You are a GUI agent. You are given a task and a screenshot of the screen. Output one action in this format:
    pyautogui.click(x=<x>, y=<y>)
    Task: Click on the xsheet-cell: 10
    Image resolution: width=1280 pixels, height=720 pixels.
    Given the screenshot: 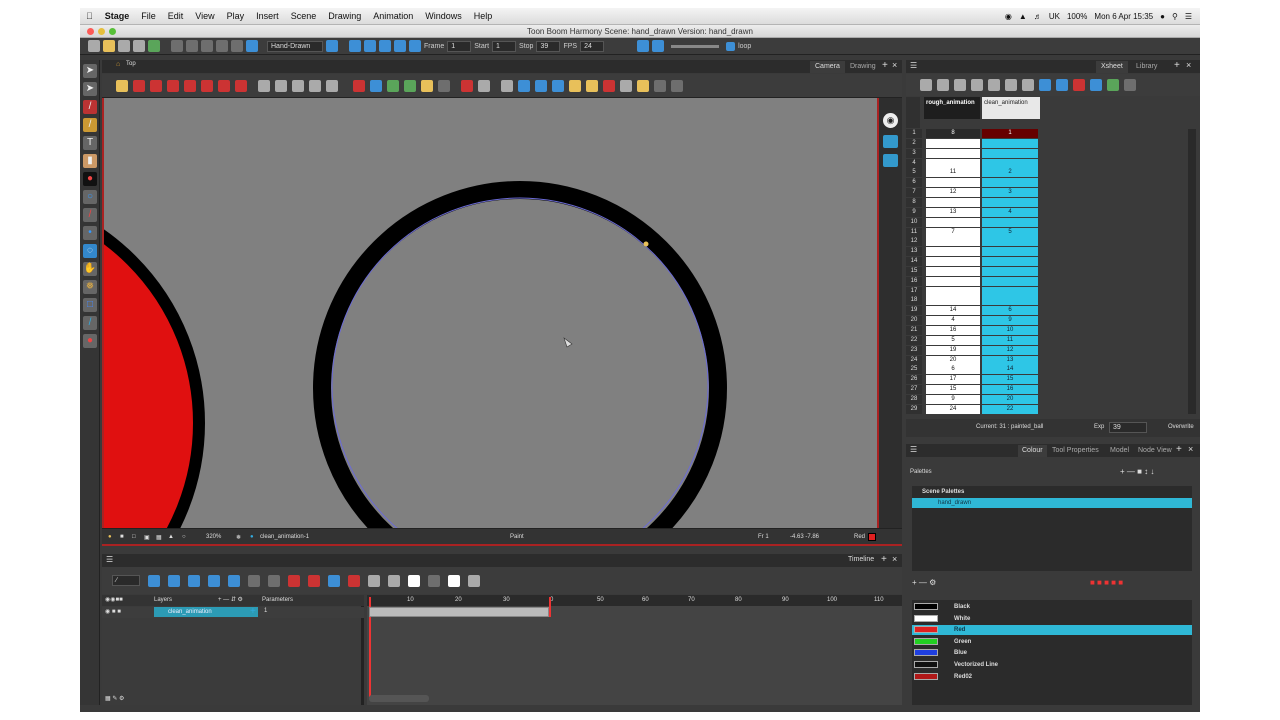 What is the action you would take?
    pyautogui.click(x=1010, y=330)
    